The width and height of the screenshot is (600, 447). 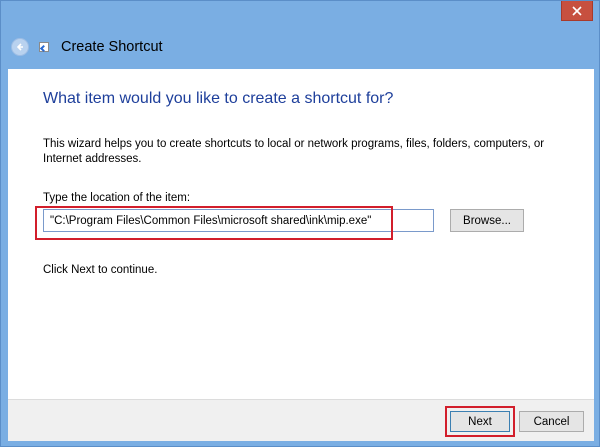 What do you see at coordinates (301, 420) in the screenshot?
I see `wizard-footer: Next Cancel` at bounding box center [301, 420].